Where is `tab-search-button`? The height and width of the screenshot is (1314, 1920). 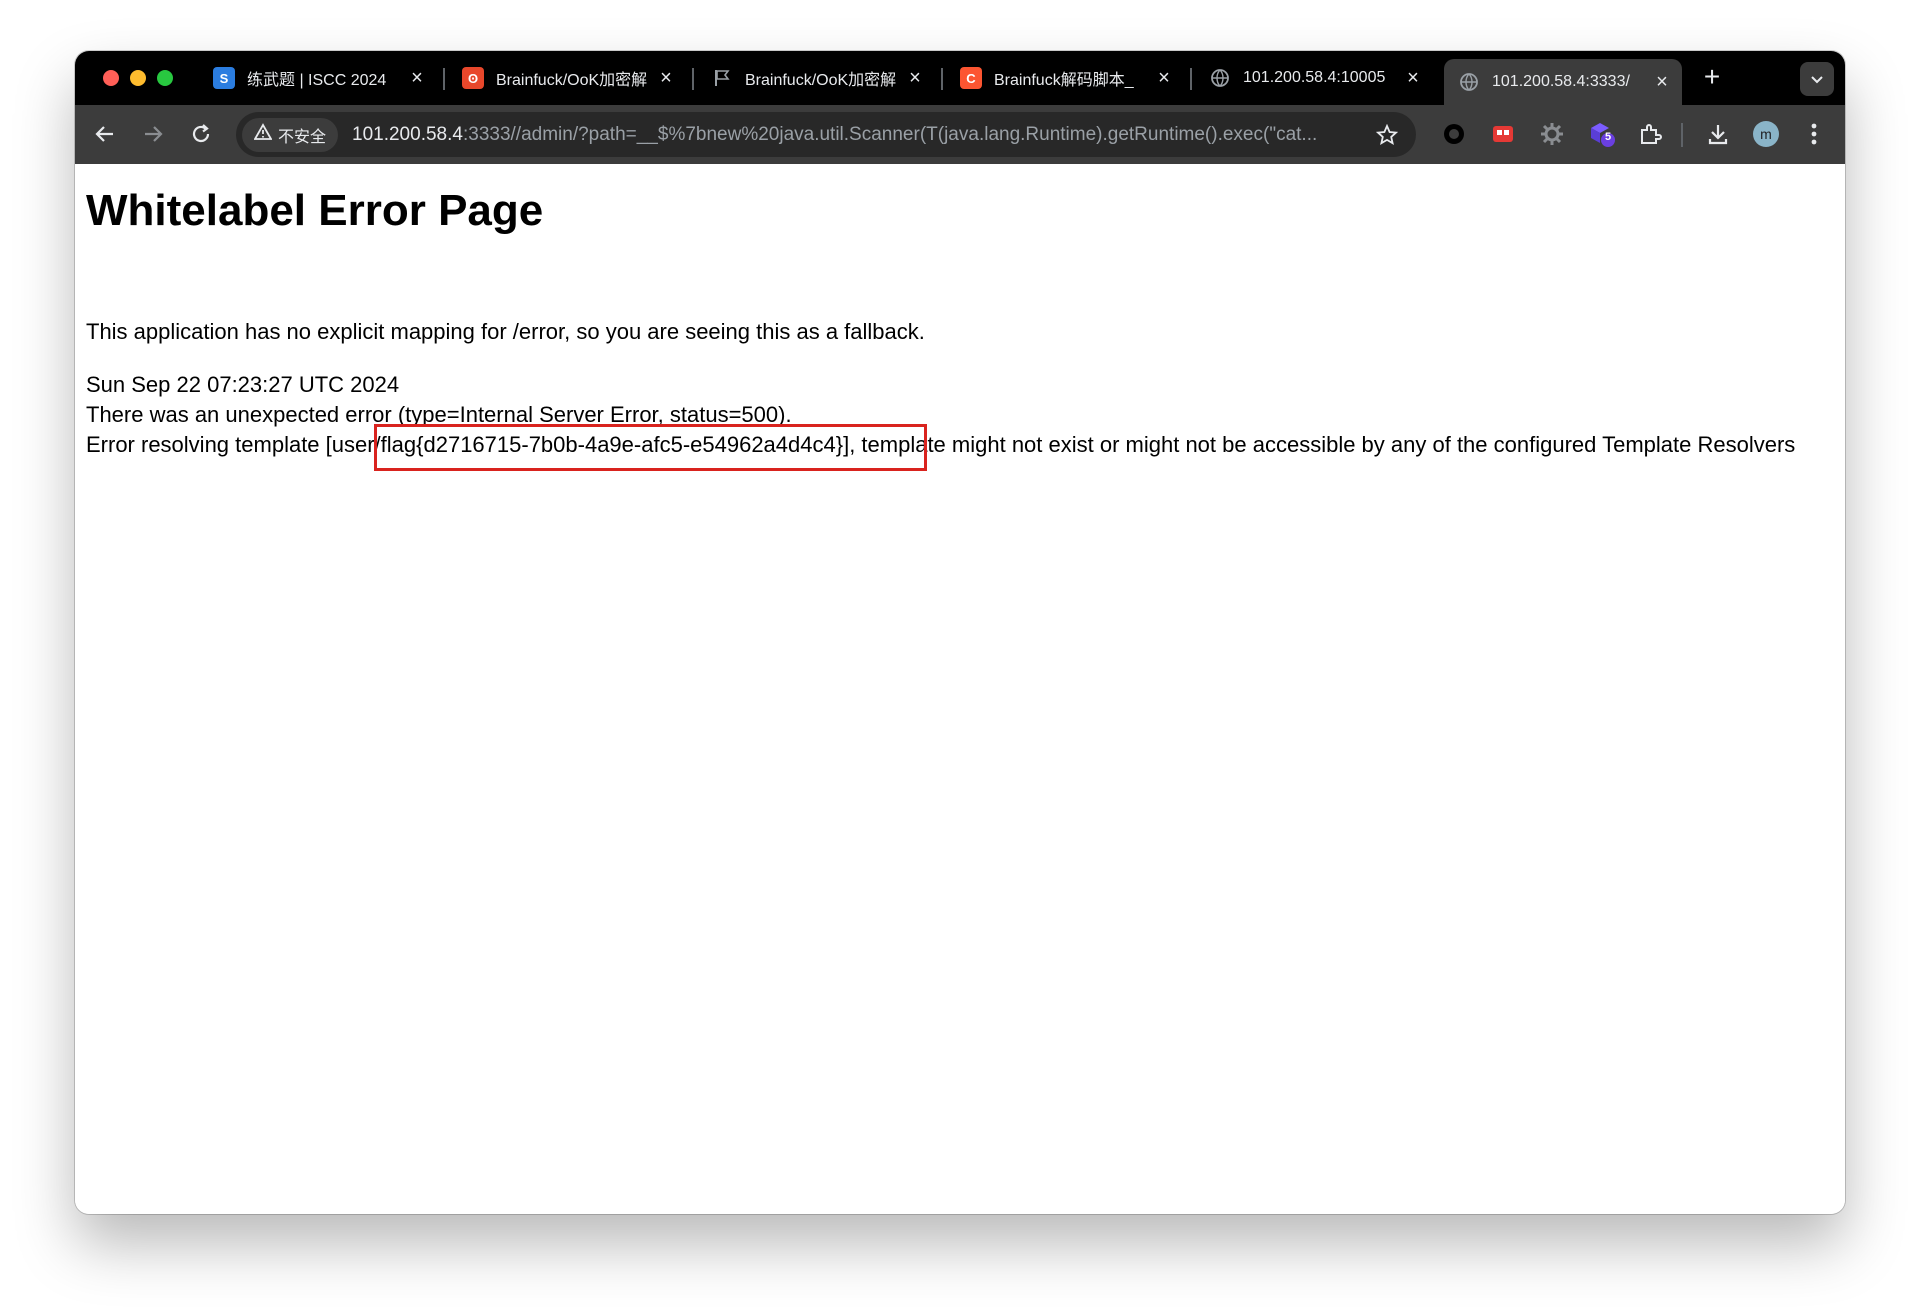 tab-search-button is located at coordinates (1817, 79).